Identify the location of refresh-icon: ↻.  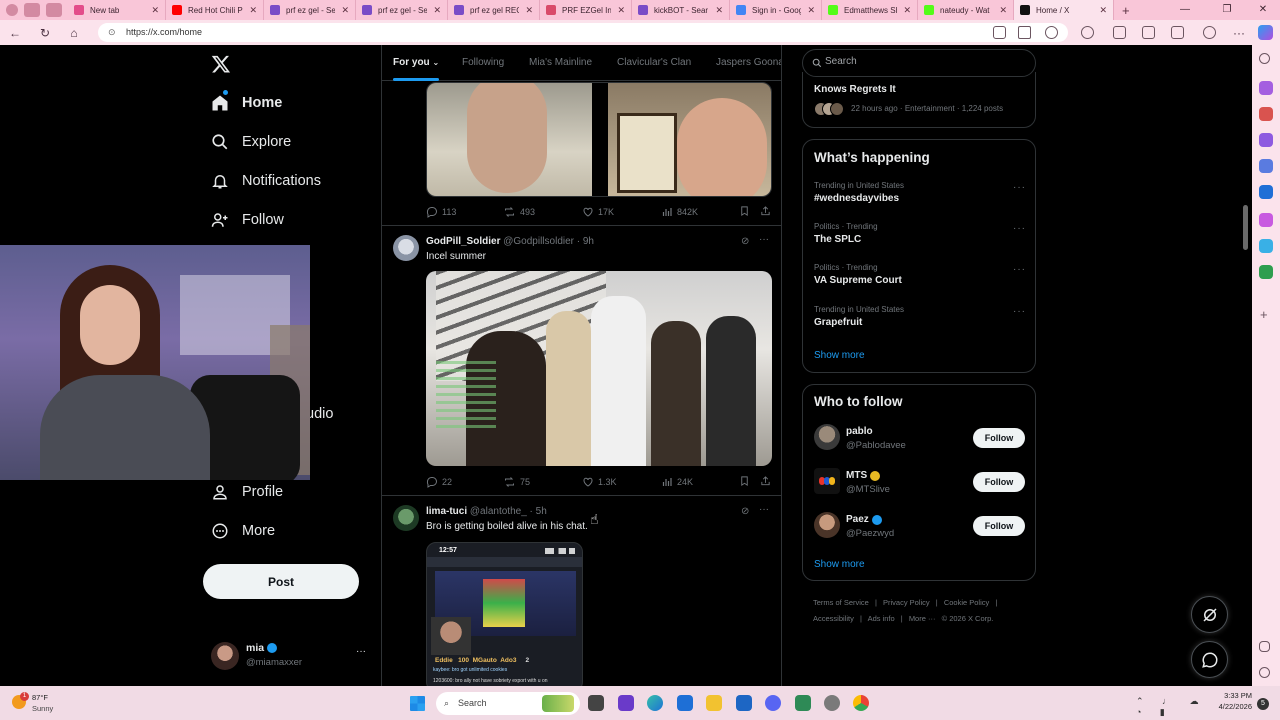
(45, 33).